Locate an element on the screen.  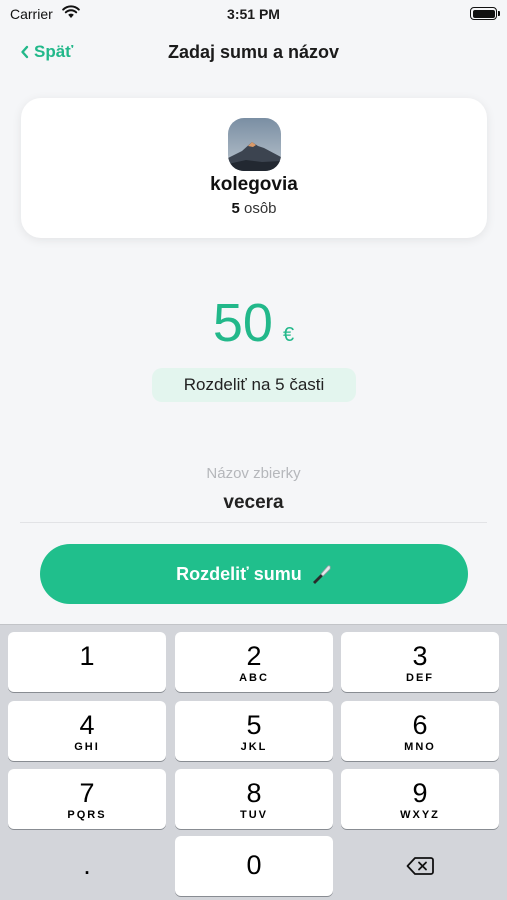
key-digit: 9 is located at coordinates (420, 793).